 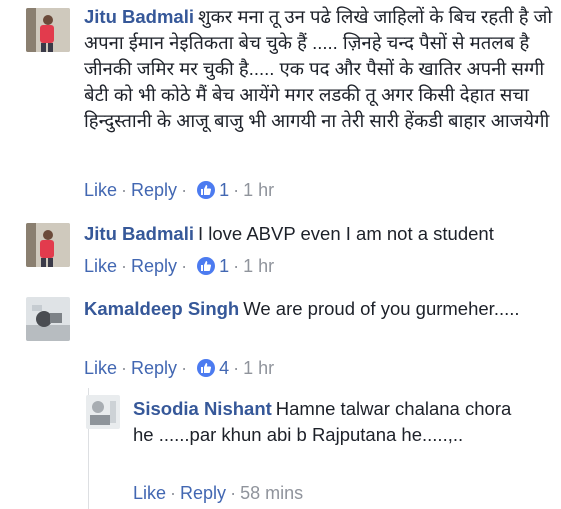 I want to click on comment-body: I love ABVP even I am not a student, so click(x=346, y=233).